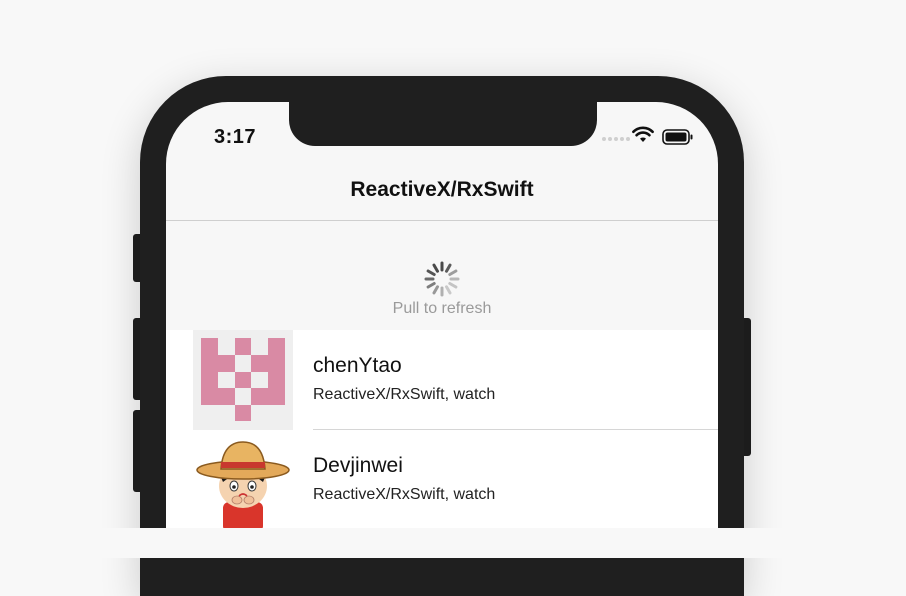 The height and width of the screenshot is (596, 906). Describe the element at coordinates (442, 279) in the screenshot. I see `activity-spinner-icon` at that location.